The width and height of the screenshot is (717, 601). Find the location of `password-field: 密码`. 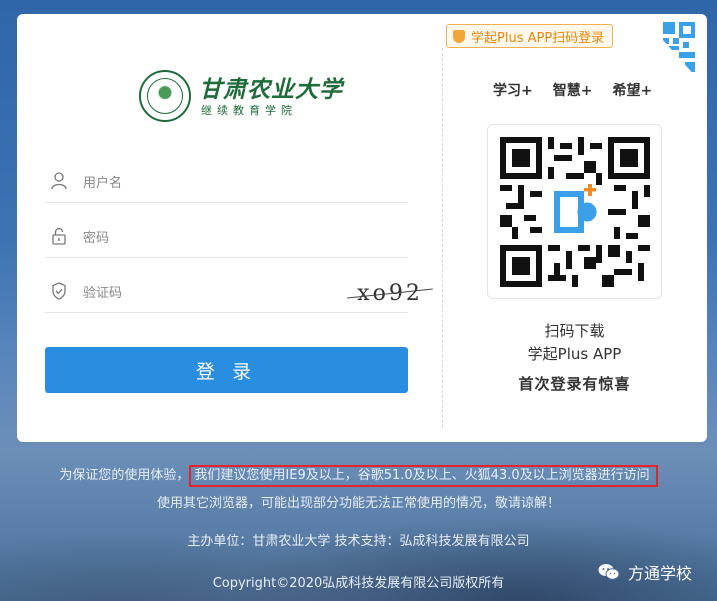

password-field: 密码 is located at coordinates (226, 236).